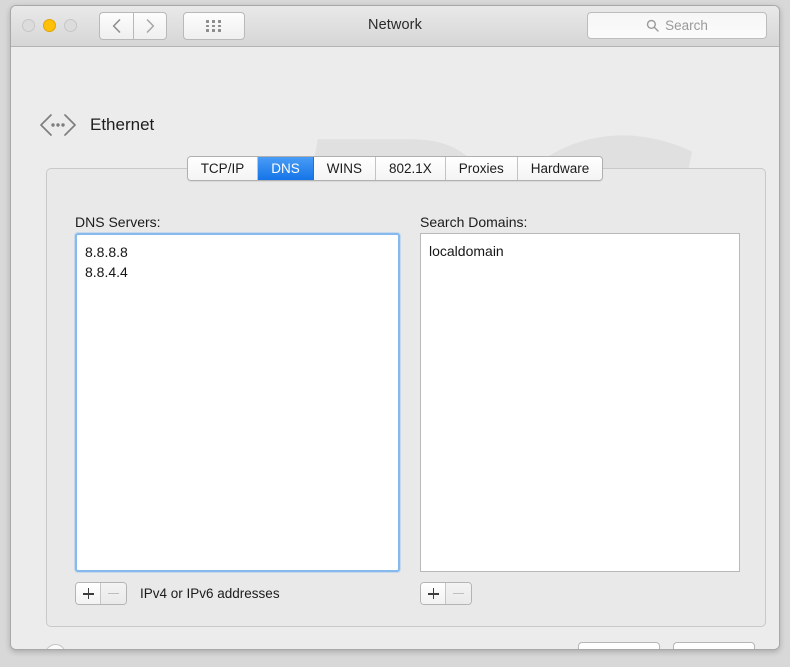  I want to click on cancel-button: Cancel, so click(619, 645).